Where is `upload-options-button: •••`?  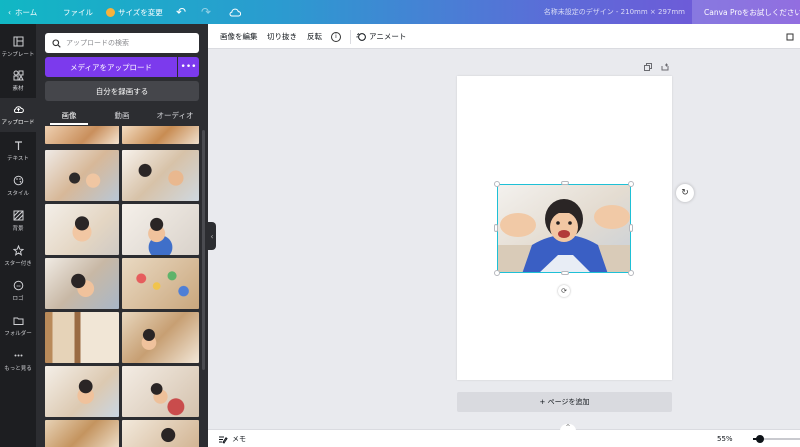
upload-options-button: ••• is located at coordinates (188, 67).